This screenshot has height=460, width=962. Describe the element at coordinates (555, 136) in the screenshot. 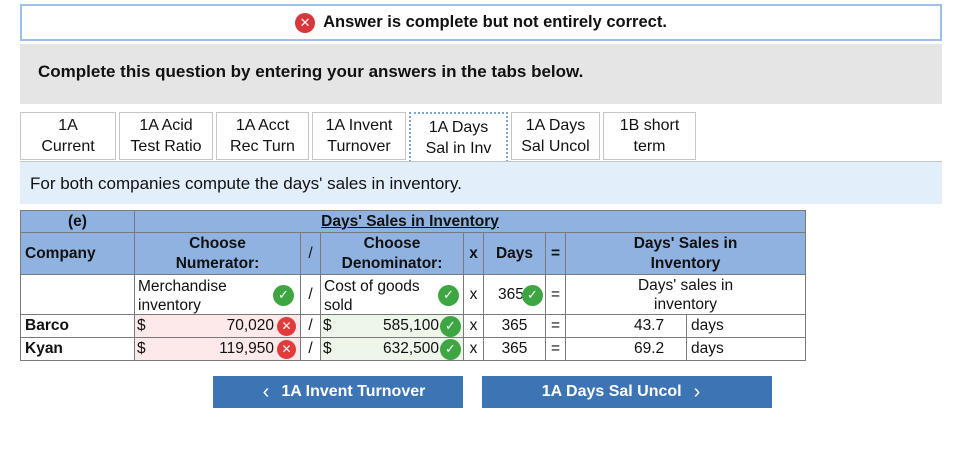

I see `tab-1a-days-sal-uncol: 1A Days Sal Uncol` at that location.